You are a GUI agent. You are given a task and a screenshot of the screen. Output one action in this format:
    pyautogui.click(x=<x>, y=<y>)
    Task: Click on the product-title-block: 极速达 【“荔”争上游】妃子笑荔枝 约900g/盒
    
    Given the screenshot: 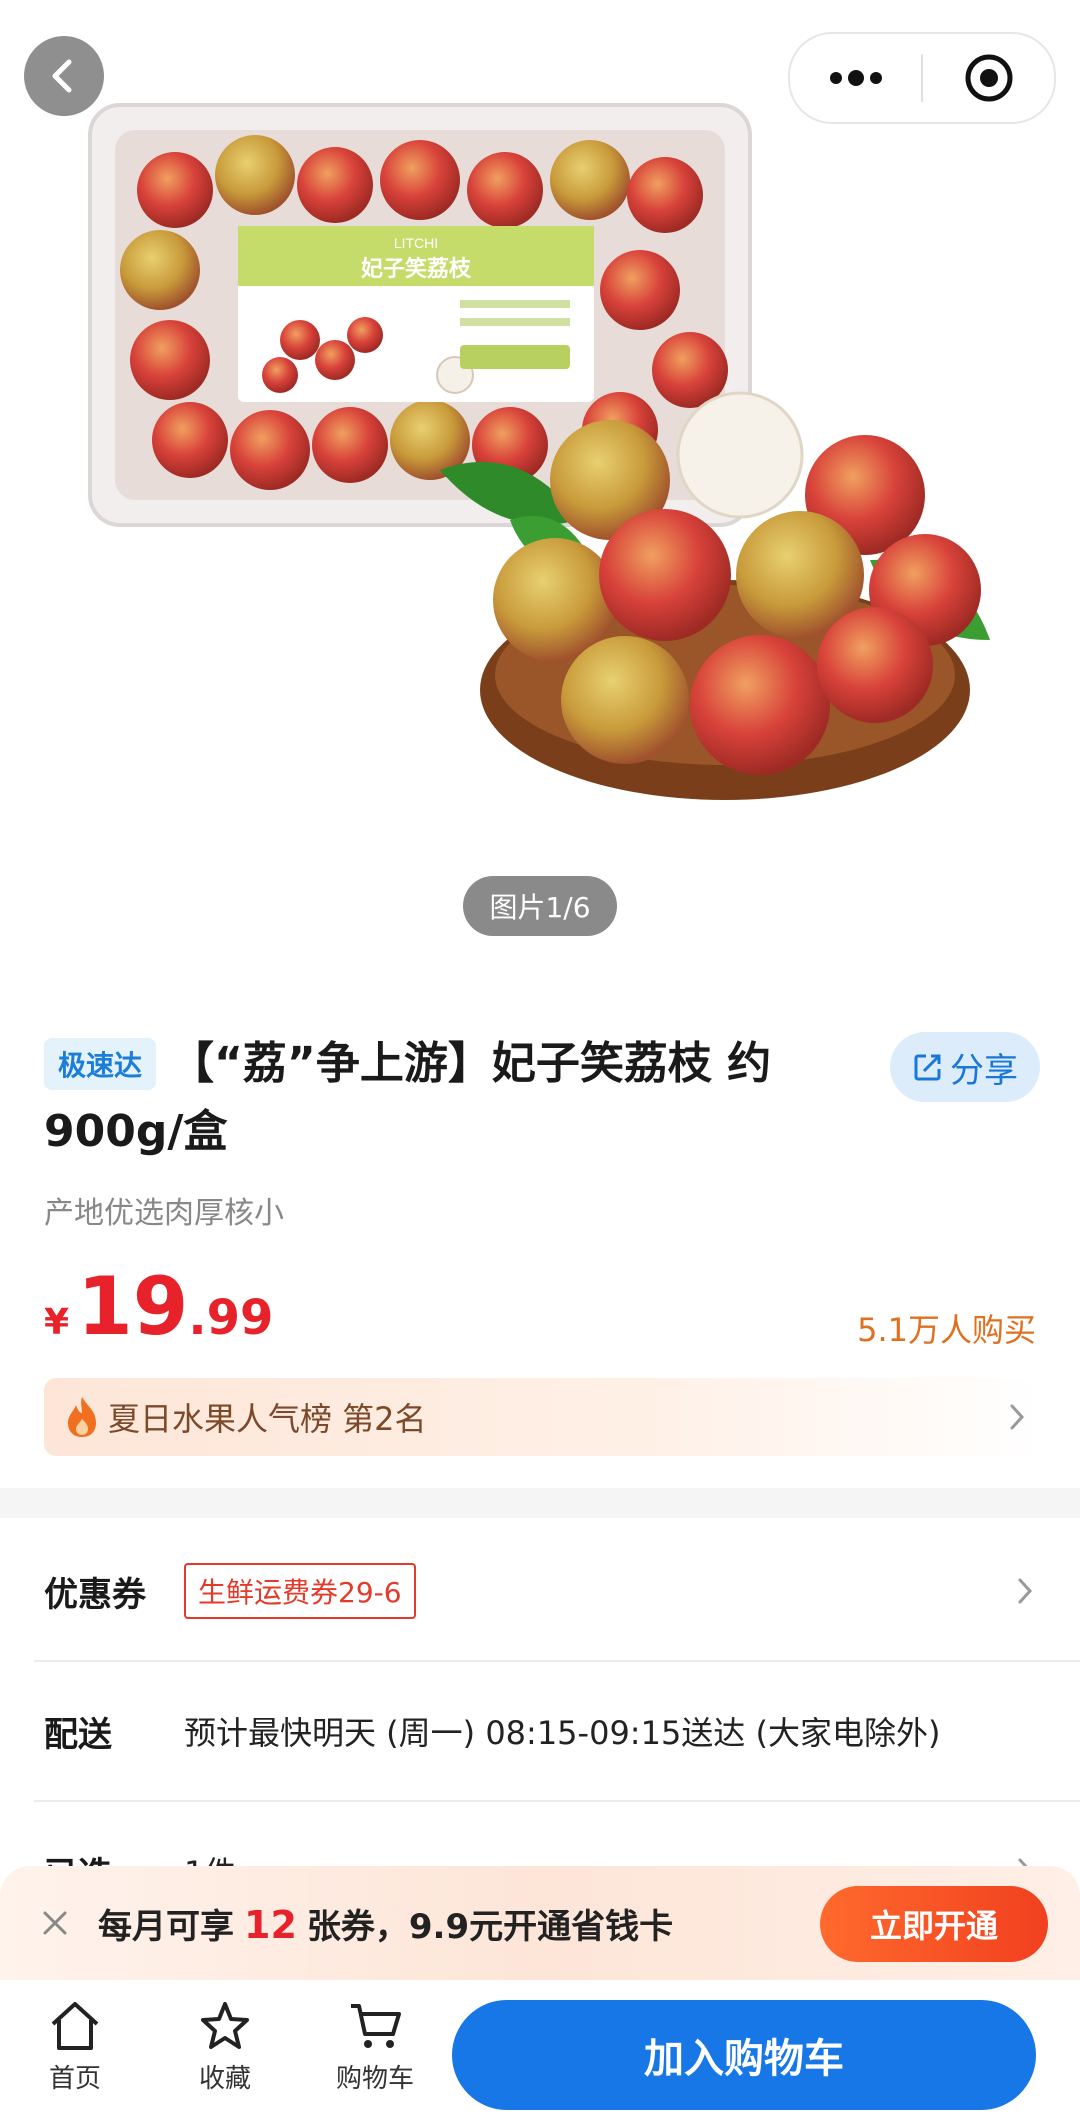 What is the action you would take?
    pyautogui.click(x=444, y=1098)
    